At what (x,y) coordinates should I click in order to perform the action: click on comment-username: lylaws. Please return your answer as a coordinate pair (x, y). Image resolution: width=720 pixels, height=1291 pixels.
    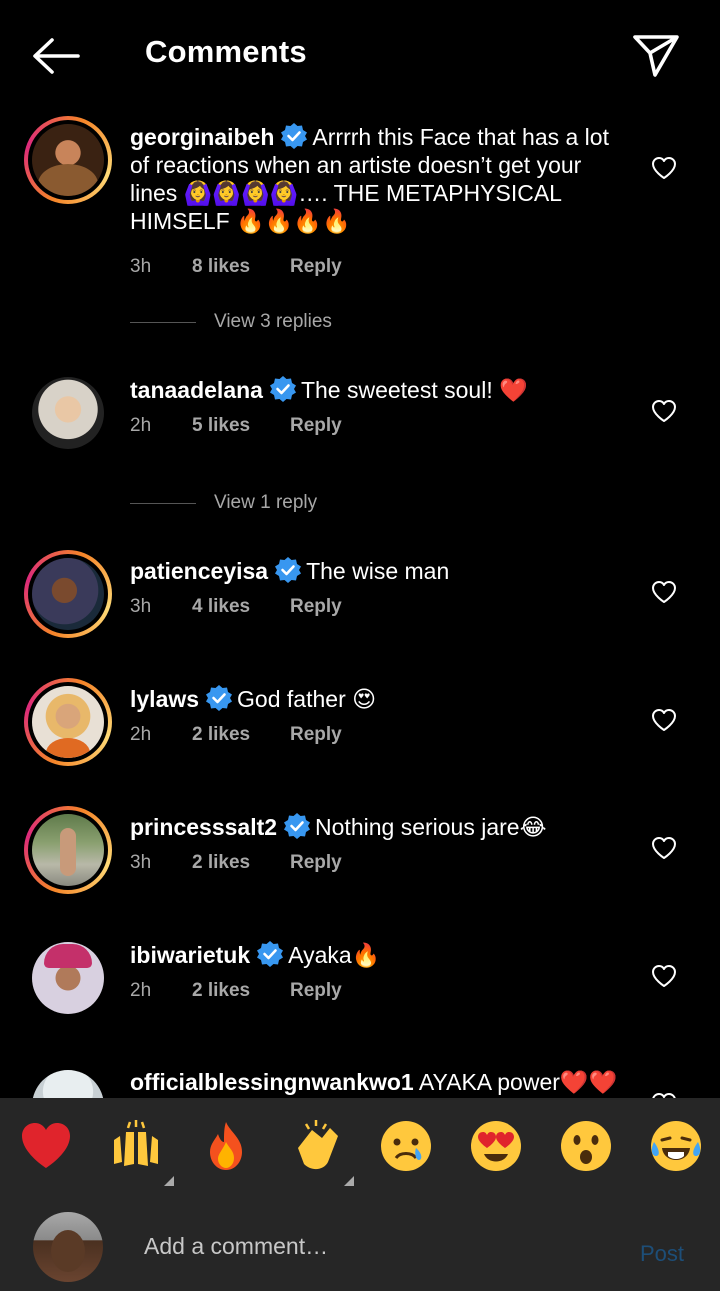
    Looking at the image, I should click on (164, 699).